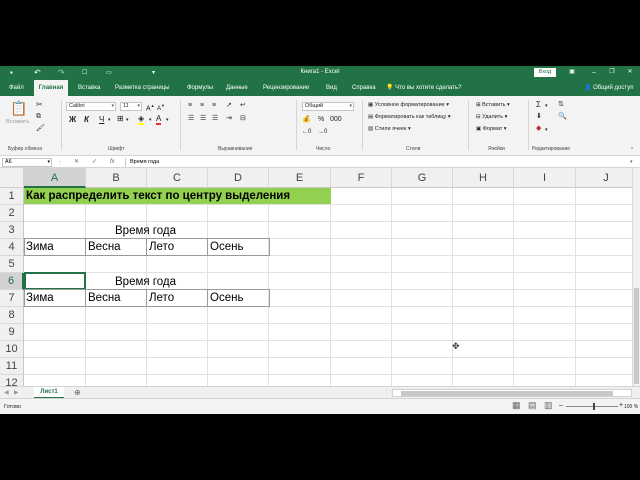 Image resolution: width=640 pixels, height=480 pixels. I want to click on borders-dropdown-icon: ▾, so click(127, 120).